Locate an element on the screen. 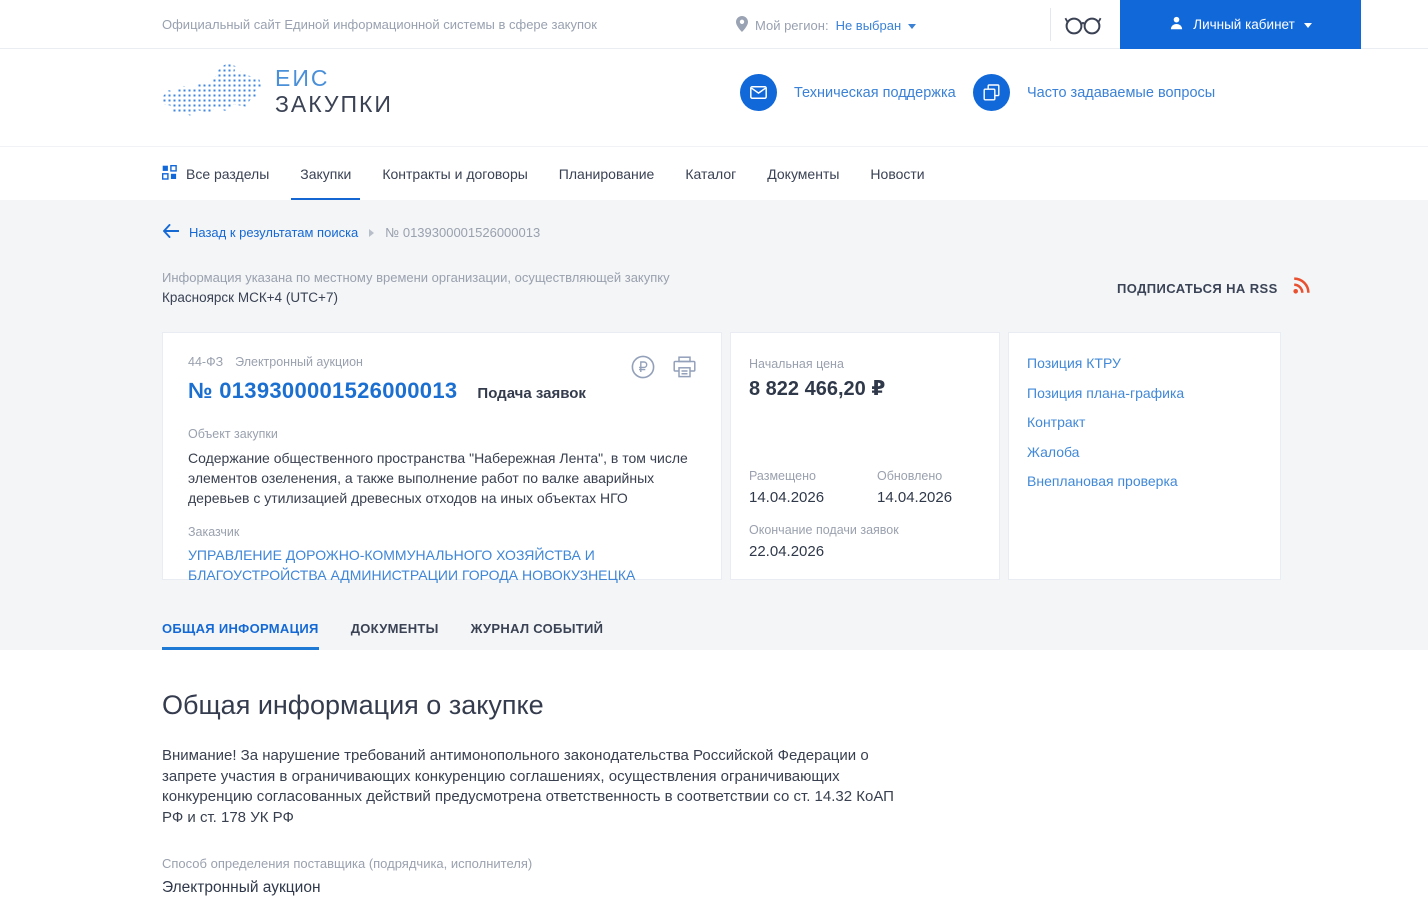  purchase-actions is located at coordinates (663, 368).